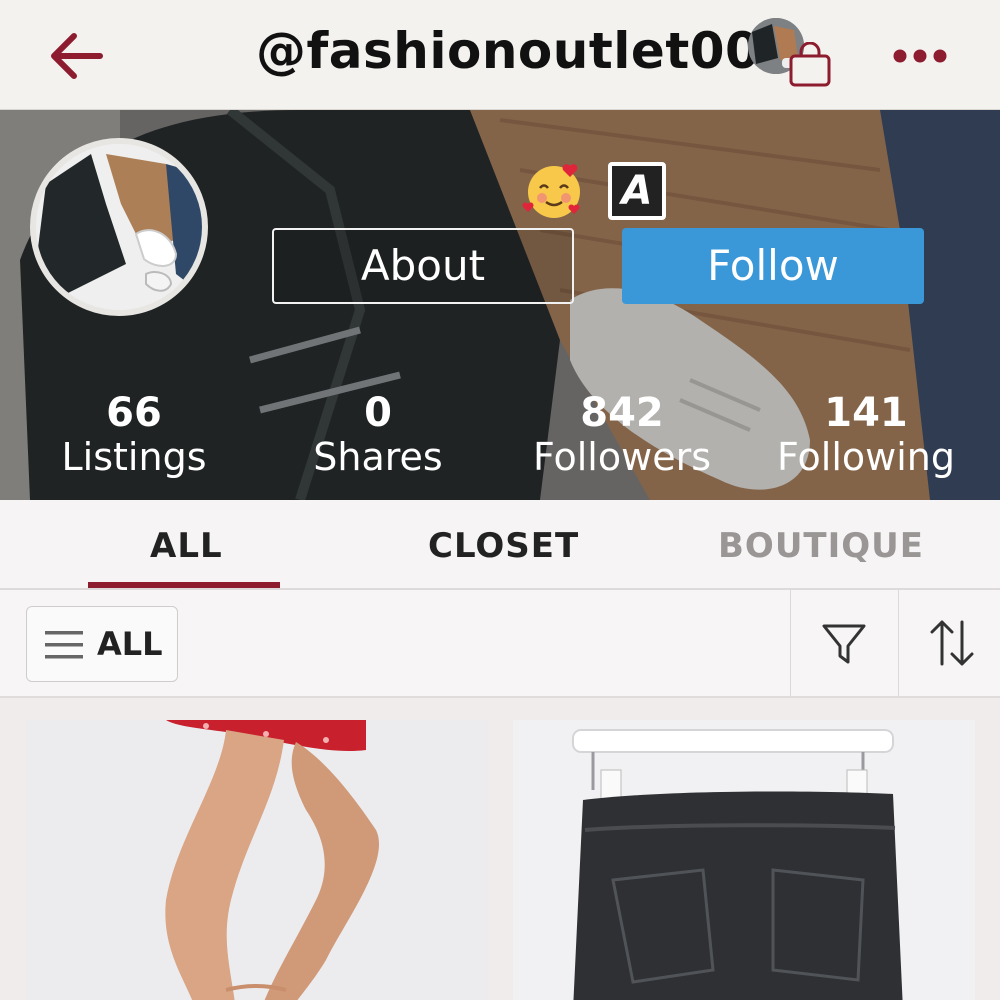 Image resolution: width=1000 pixels, height=1000 pixels. Describe the element at coordinates (622, 457) in the screenshot. I see `stat-label: Followers` at that location.